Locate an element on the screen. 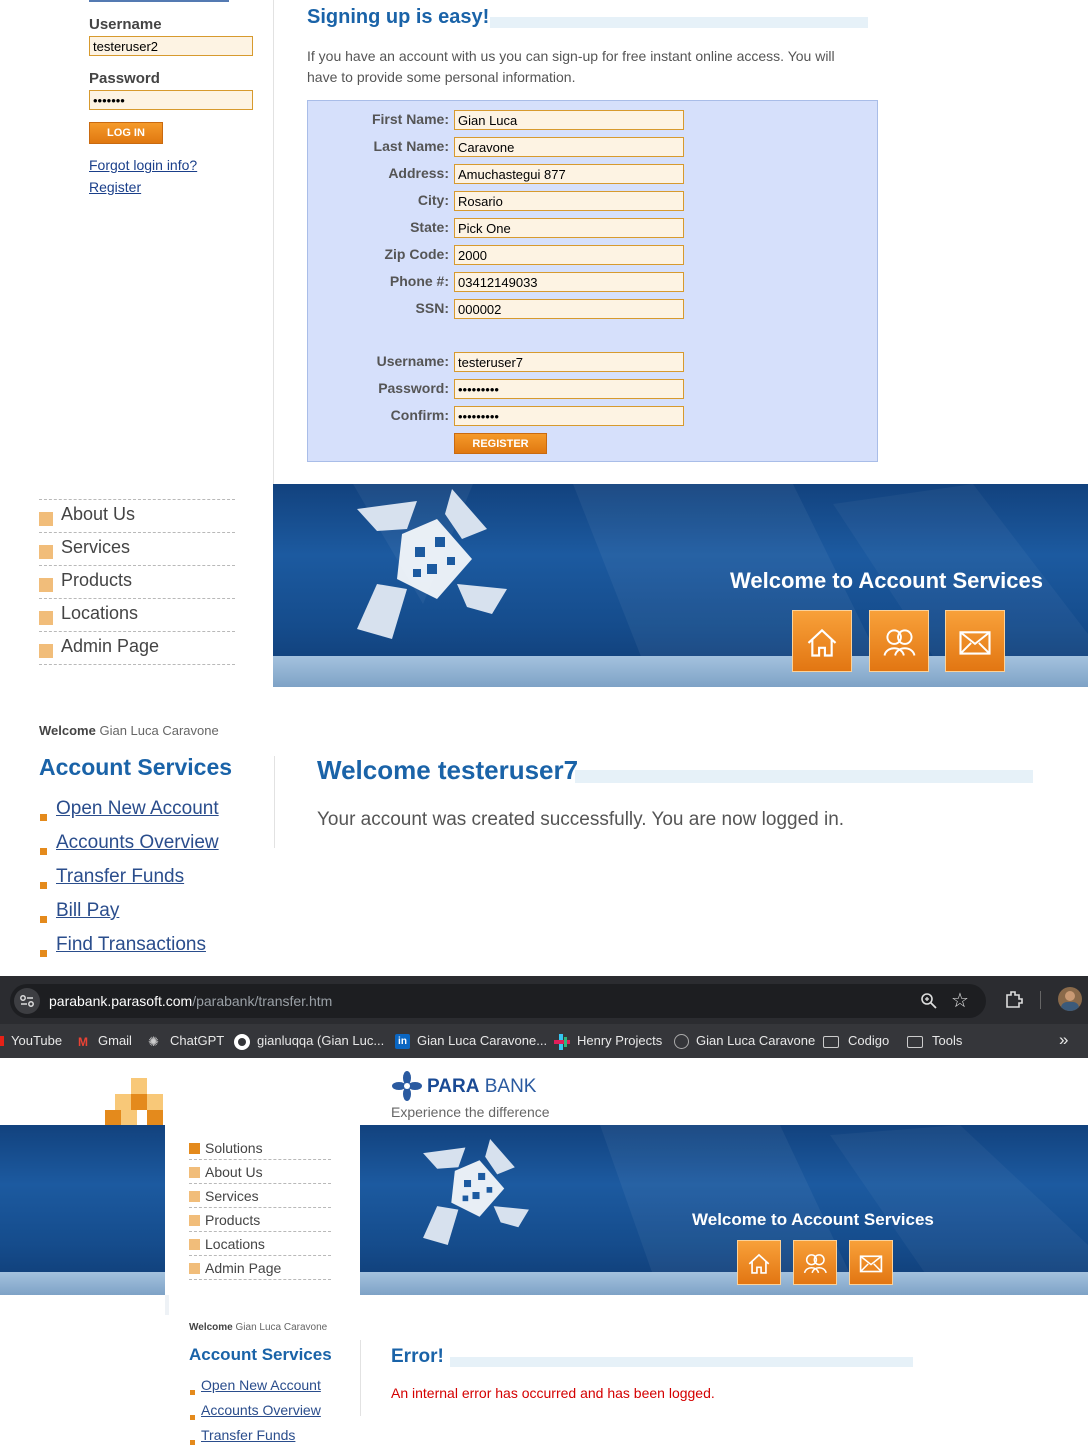  banner-welcome-text: Welcome to Account Services is located at coordinates (813, 1219).